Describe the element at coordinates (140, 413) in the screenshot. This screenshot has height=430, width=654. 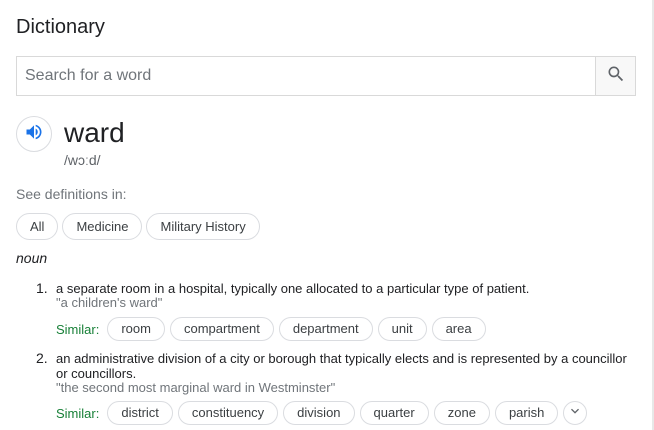
I see `similar-chip-district: district` at that location.